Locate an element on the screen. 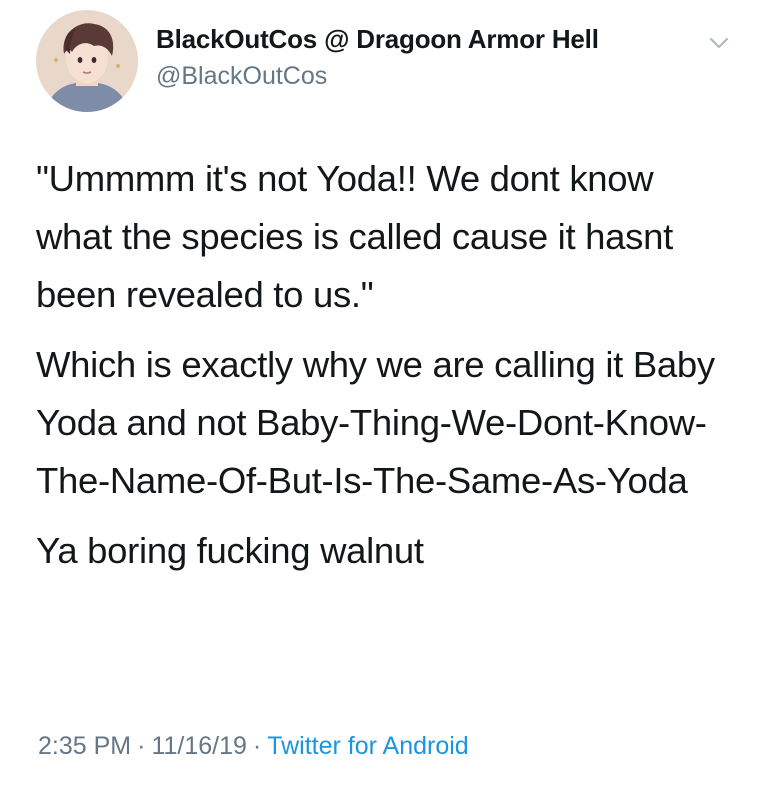  tweet-paragraph: Ya boring fucking walnut is located at coordinates (230, 550).